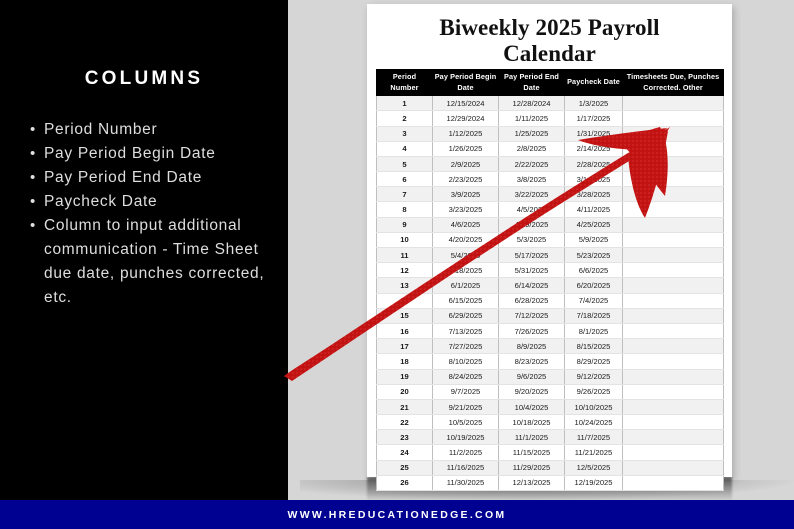  I want to click on cell-paycheck-date: 8/1/2025, so click(593, 331).